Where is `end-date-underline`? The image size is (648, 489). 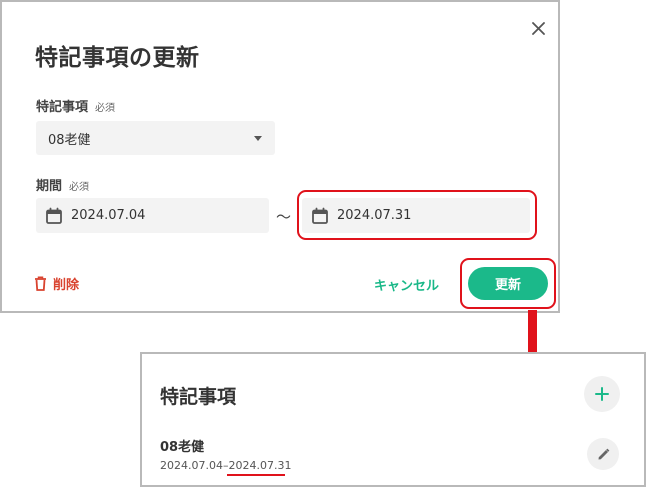 end-date-underline is located at coordinates (256, 475).